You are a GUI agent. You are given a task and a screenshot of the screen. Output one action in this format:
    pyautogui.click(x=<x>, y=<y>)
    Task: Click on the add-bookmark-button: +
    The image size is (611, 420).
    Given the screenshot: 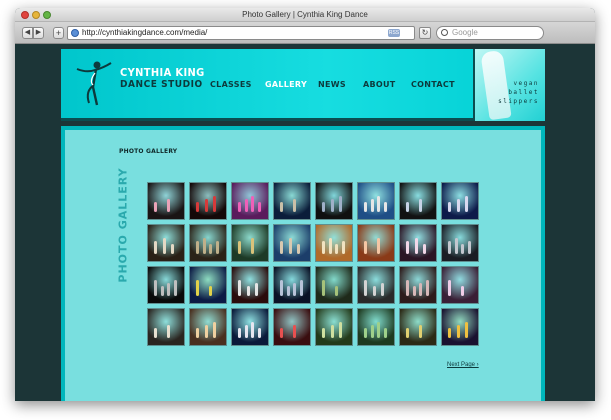 What is the action you would take?
    pyautogui.click(x=58, y=33)
    